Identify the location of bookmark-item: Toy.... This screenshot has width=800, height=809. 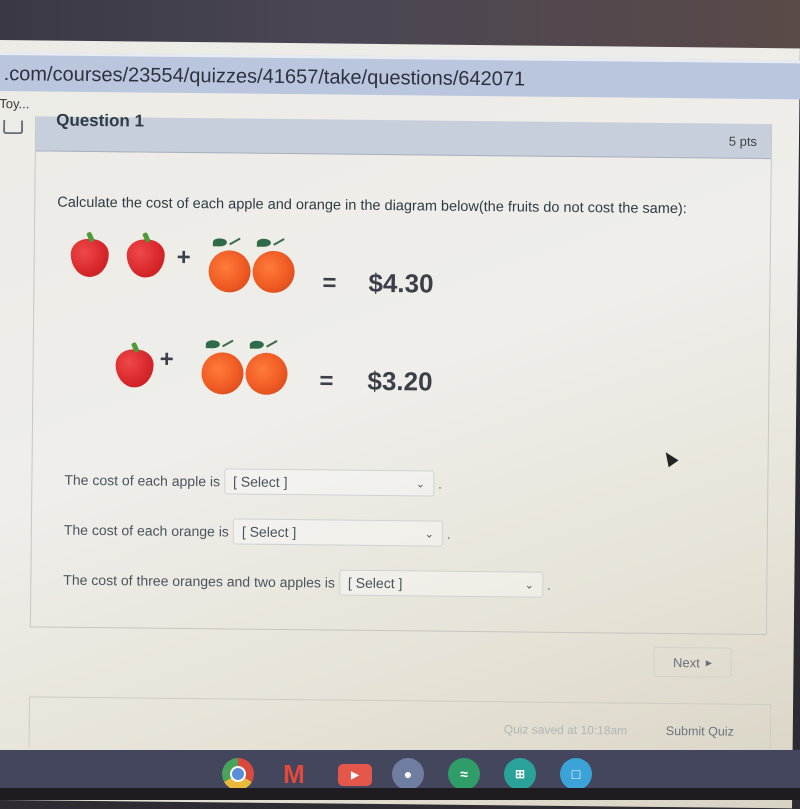
(15, 103).